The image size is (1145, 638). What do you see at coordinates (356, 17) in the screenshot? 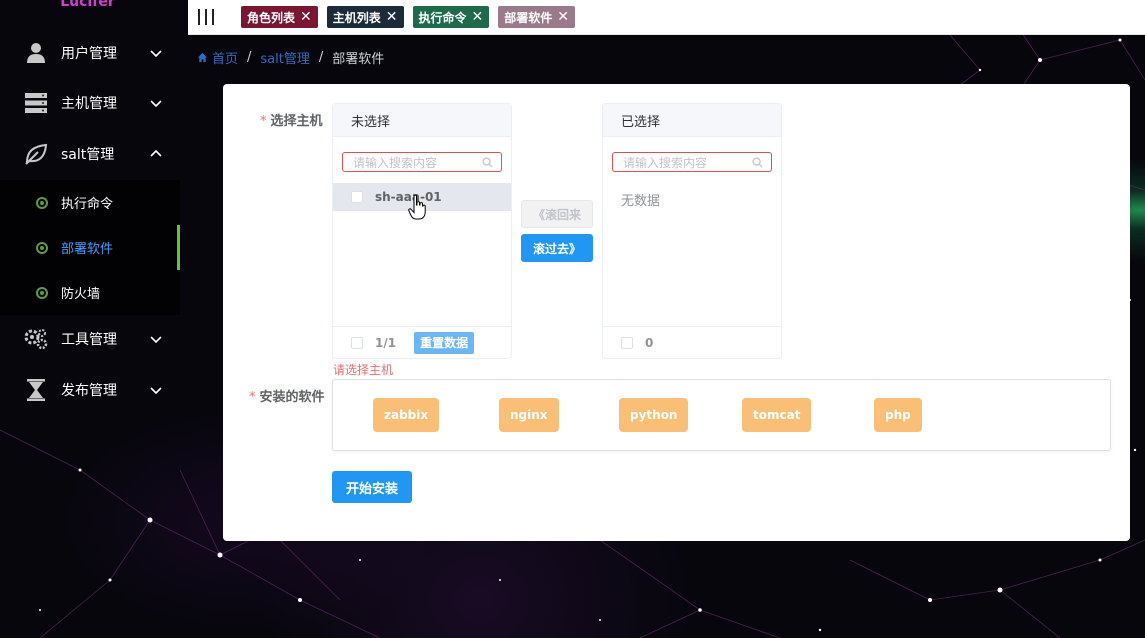
I see `tag-label: 主机列表` at bounding box center [356, 17].